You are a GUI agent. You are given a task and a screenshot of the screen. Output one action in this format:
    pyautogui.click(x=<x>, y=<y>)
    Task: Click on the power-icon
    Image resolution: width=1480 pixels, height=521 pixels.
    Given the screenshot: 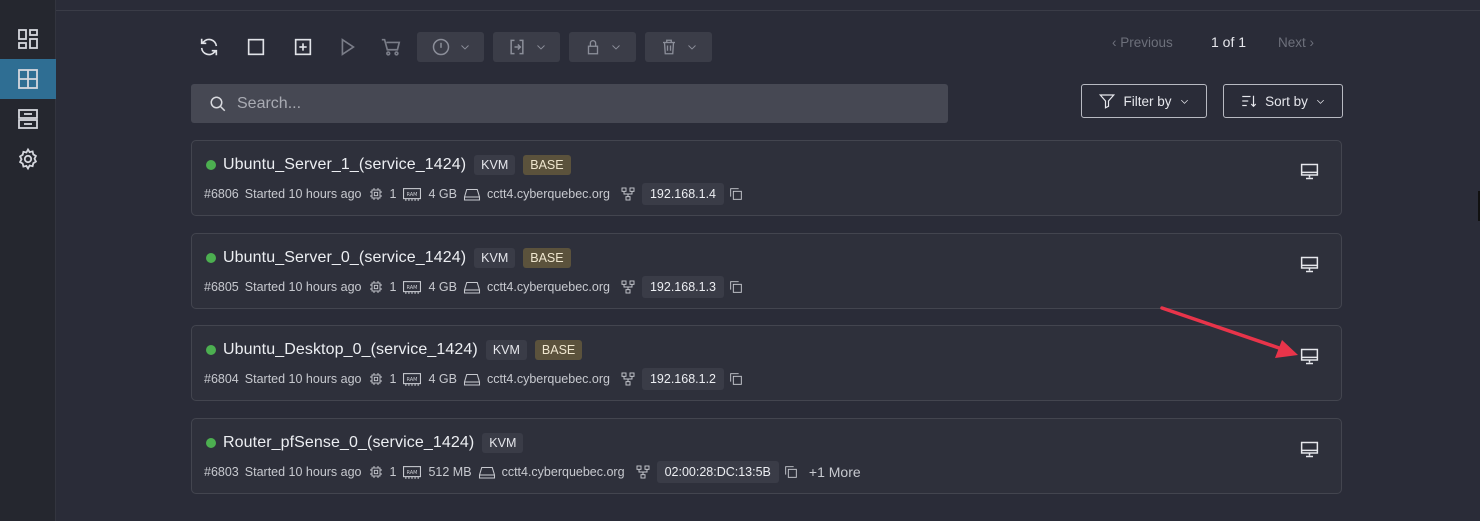 What is the action you would take?
    pyautogui.click(x=440, y=47)
    